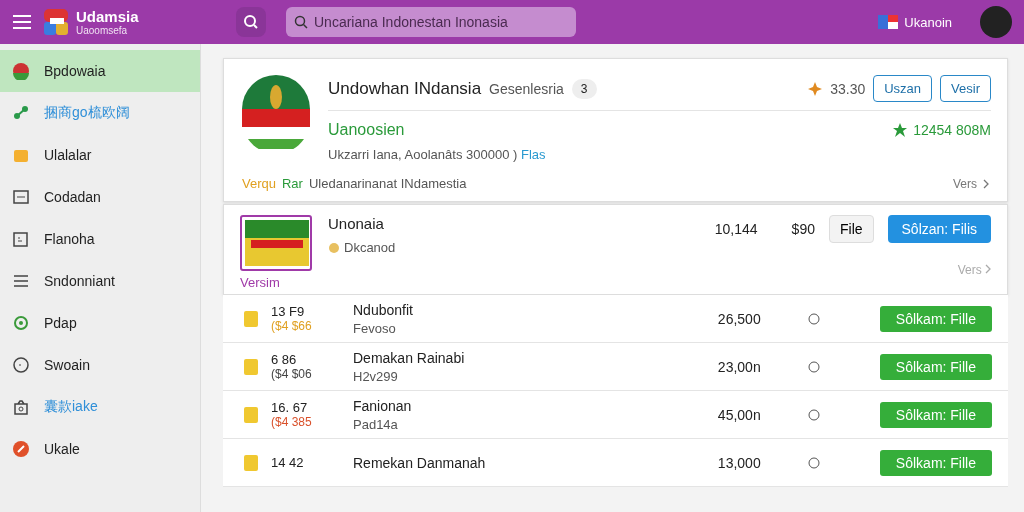 This screenshot has height=512, width=1024. Describe the element at coordinates (370, 247) in the screenshot. I see `item-status: Dkcanod` at that location.